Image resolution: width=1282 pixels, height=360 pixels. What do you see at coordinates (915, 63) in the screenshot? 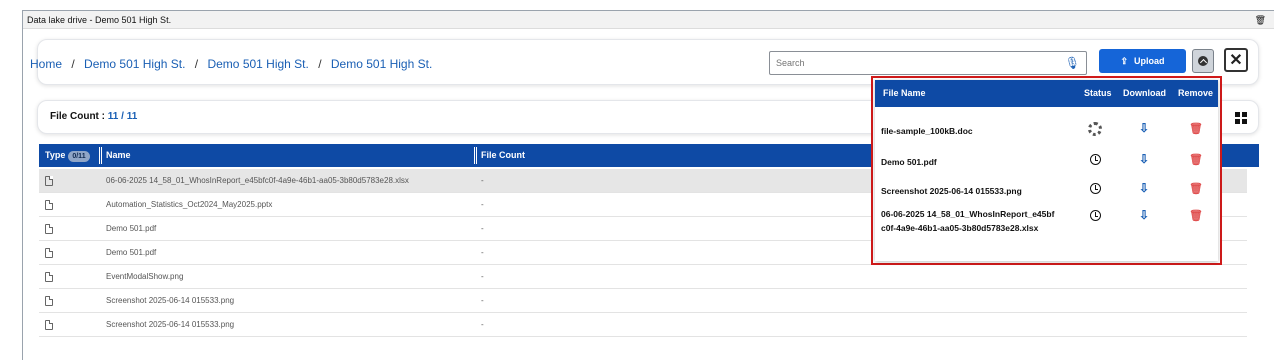
I see `search-input` at bounding box center [915, 63].